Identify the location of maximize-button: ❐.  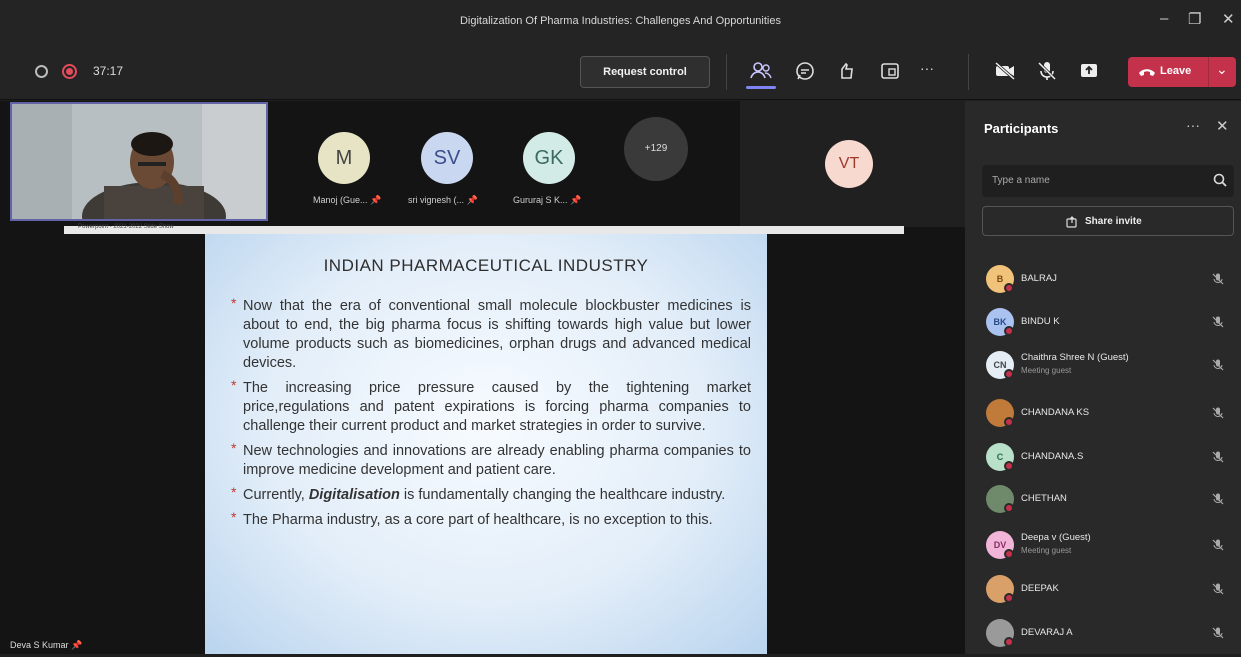
(1194, 19).